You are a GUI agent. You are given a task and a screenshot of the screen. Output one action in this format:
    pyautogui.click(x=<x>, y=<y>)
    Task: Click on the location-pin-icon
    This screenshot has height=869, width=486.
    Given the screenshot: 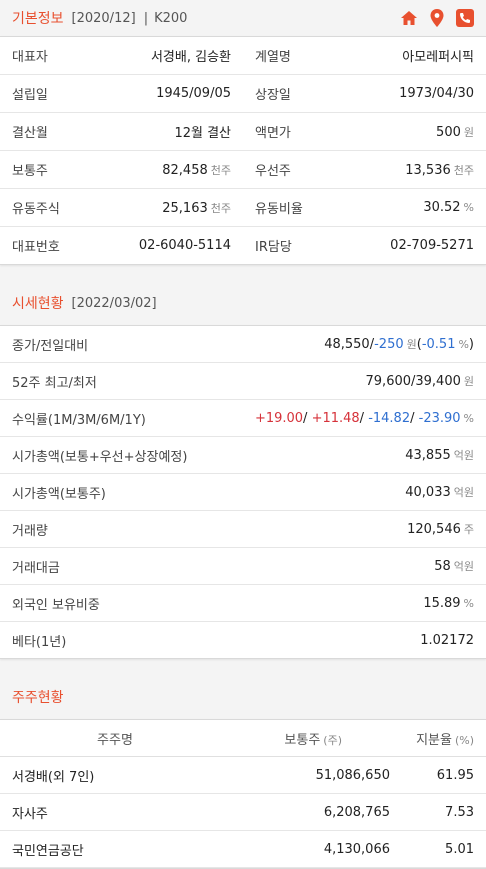 What is the action you would take?
    pyautogui.click(x=437, y=18)
    